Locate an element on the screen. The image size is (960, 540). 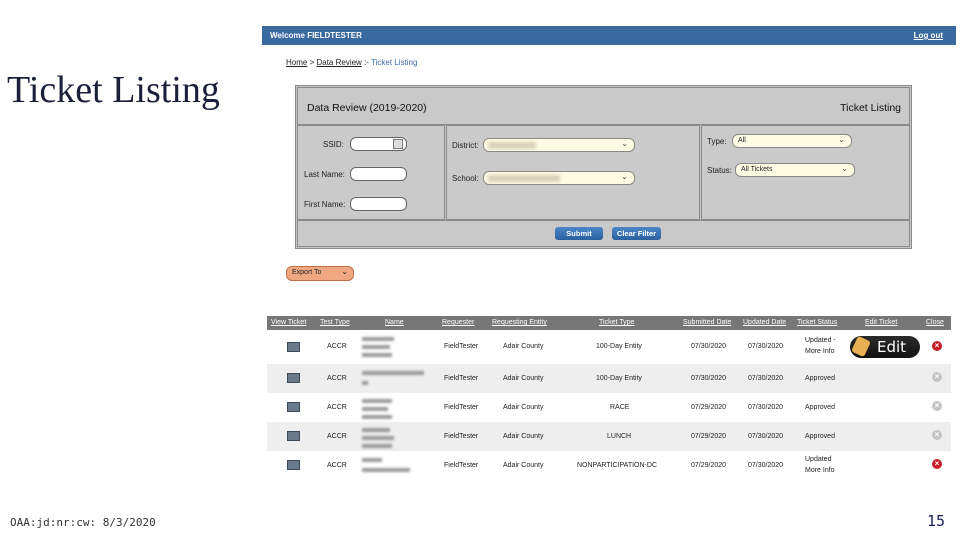
school-select: ⌄ is located at coordinates (559, 178).